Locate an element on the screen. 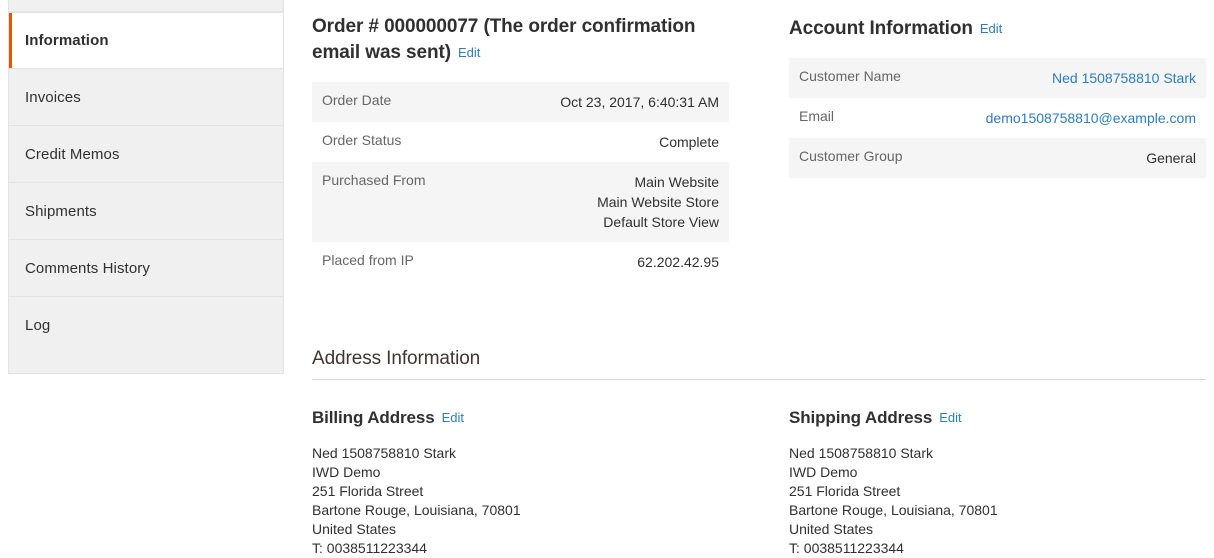 The image size is (1214, 558). table-row: Email demo1508758810@example.com is located at coordinates (997, 118).